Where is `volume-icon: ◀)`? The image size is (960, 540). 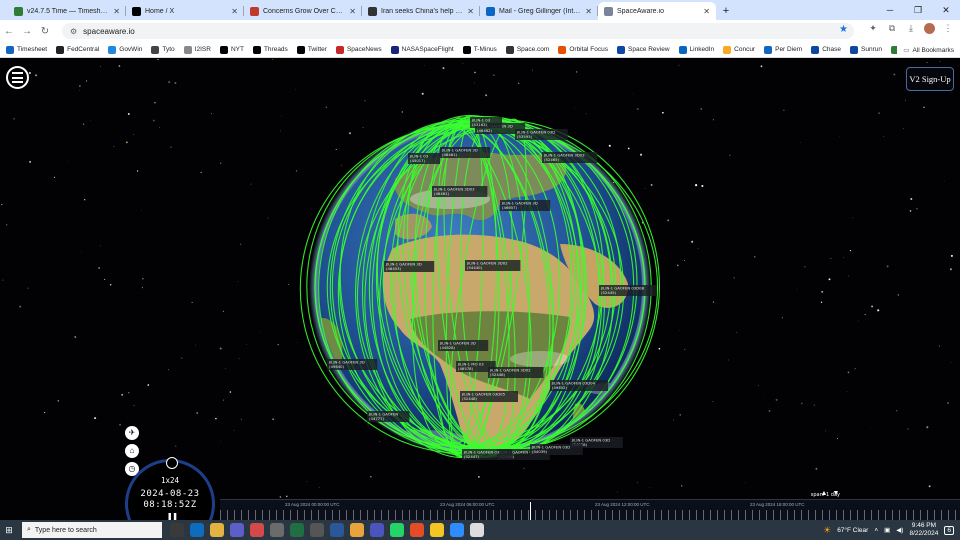
volume-icon: ◀) is located at coordinates (899, 530).